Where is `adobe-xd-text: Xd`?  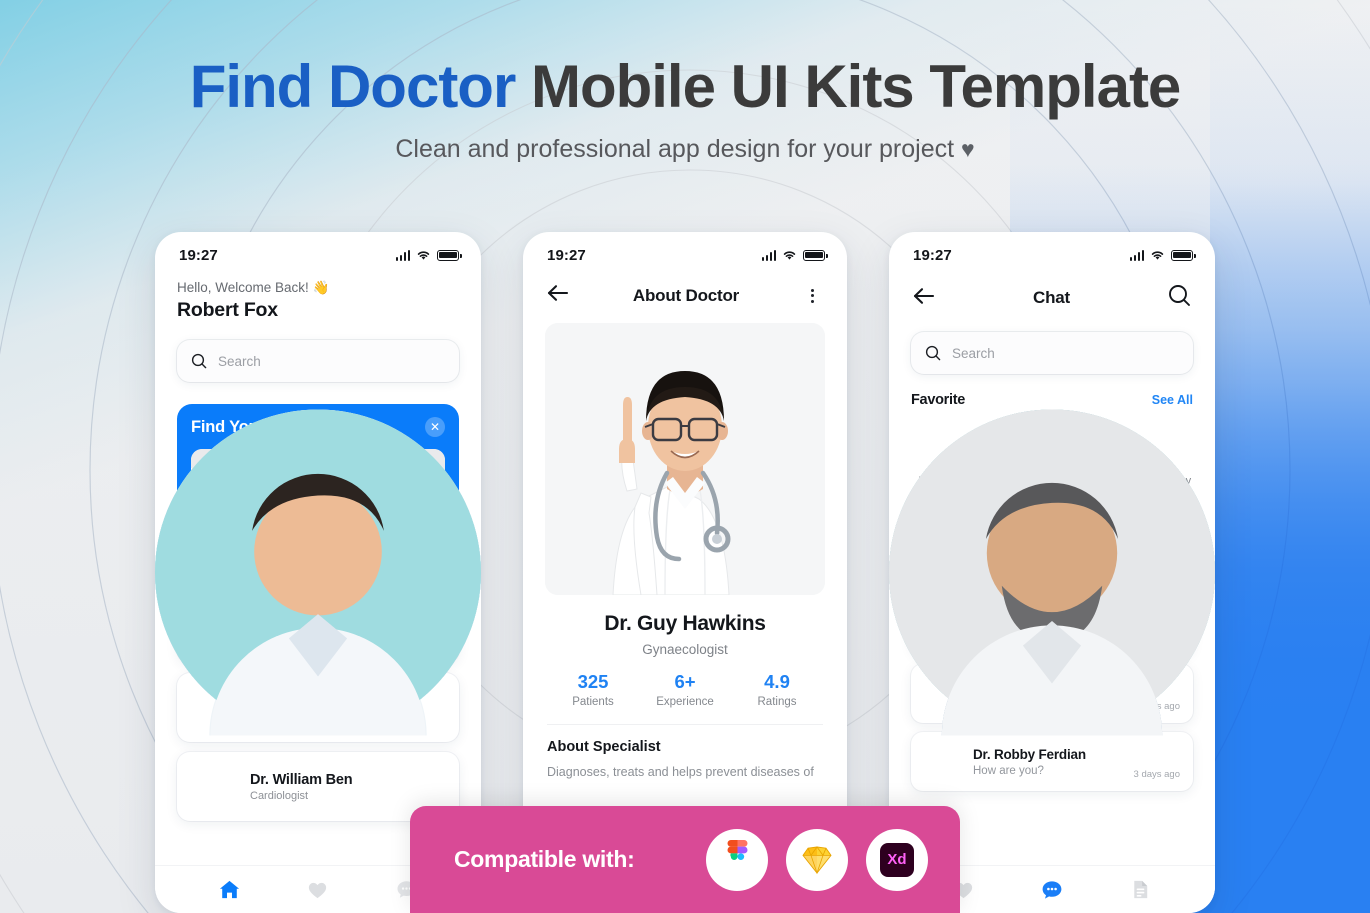
adobe-xd-text: Xd is located at coordinates (897, 859).